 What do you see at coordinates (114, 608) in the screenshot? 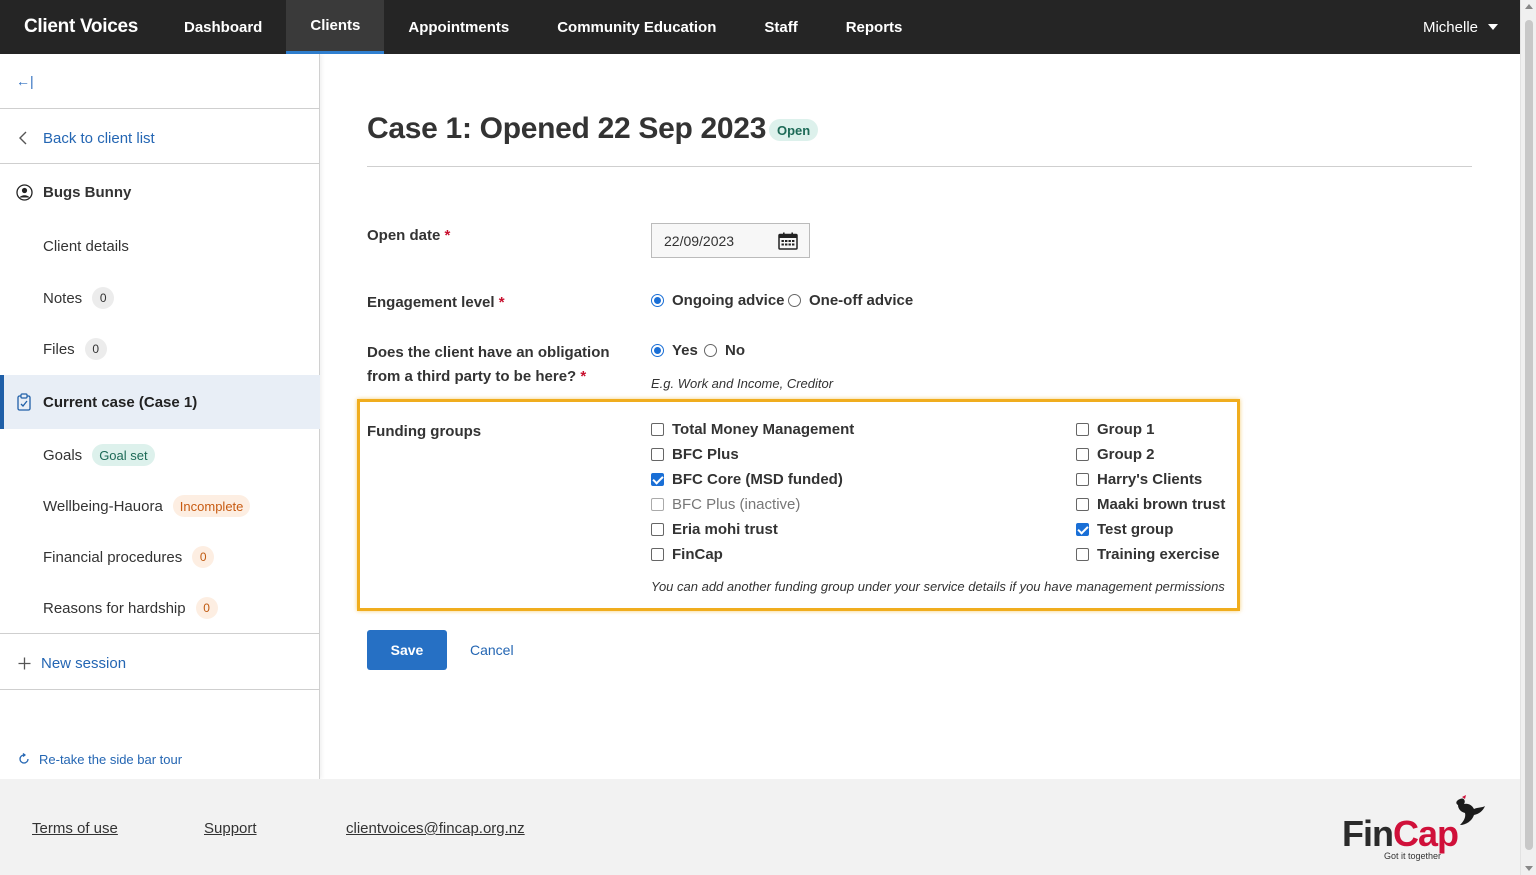
I see `reasons-for-hardship-label: Reasons for hardship` at bounding box center [114, 608].